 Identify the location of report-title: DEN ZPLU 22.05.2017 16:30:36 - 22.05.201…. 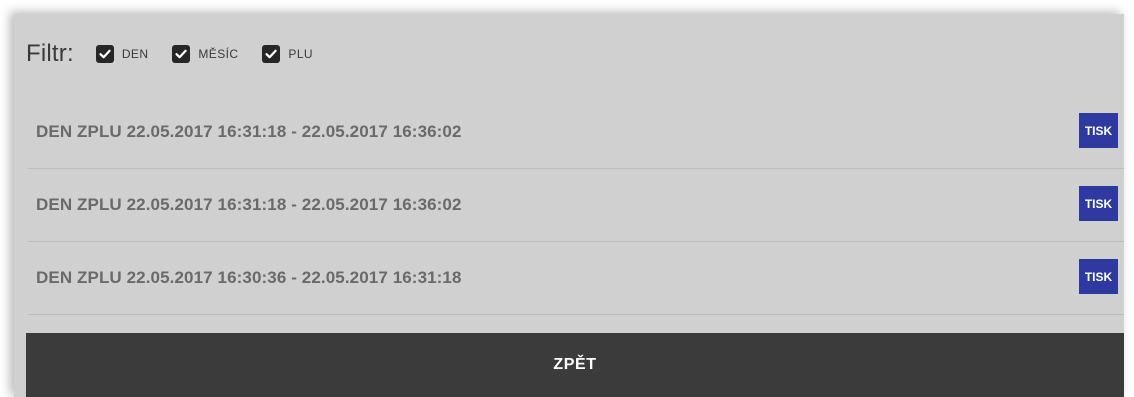
(249, 277).